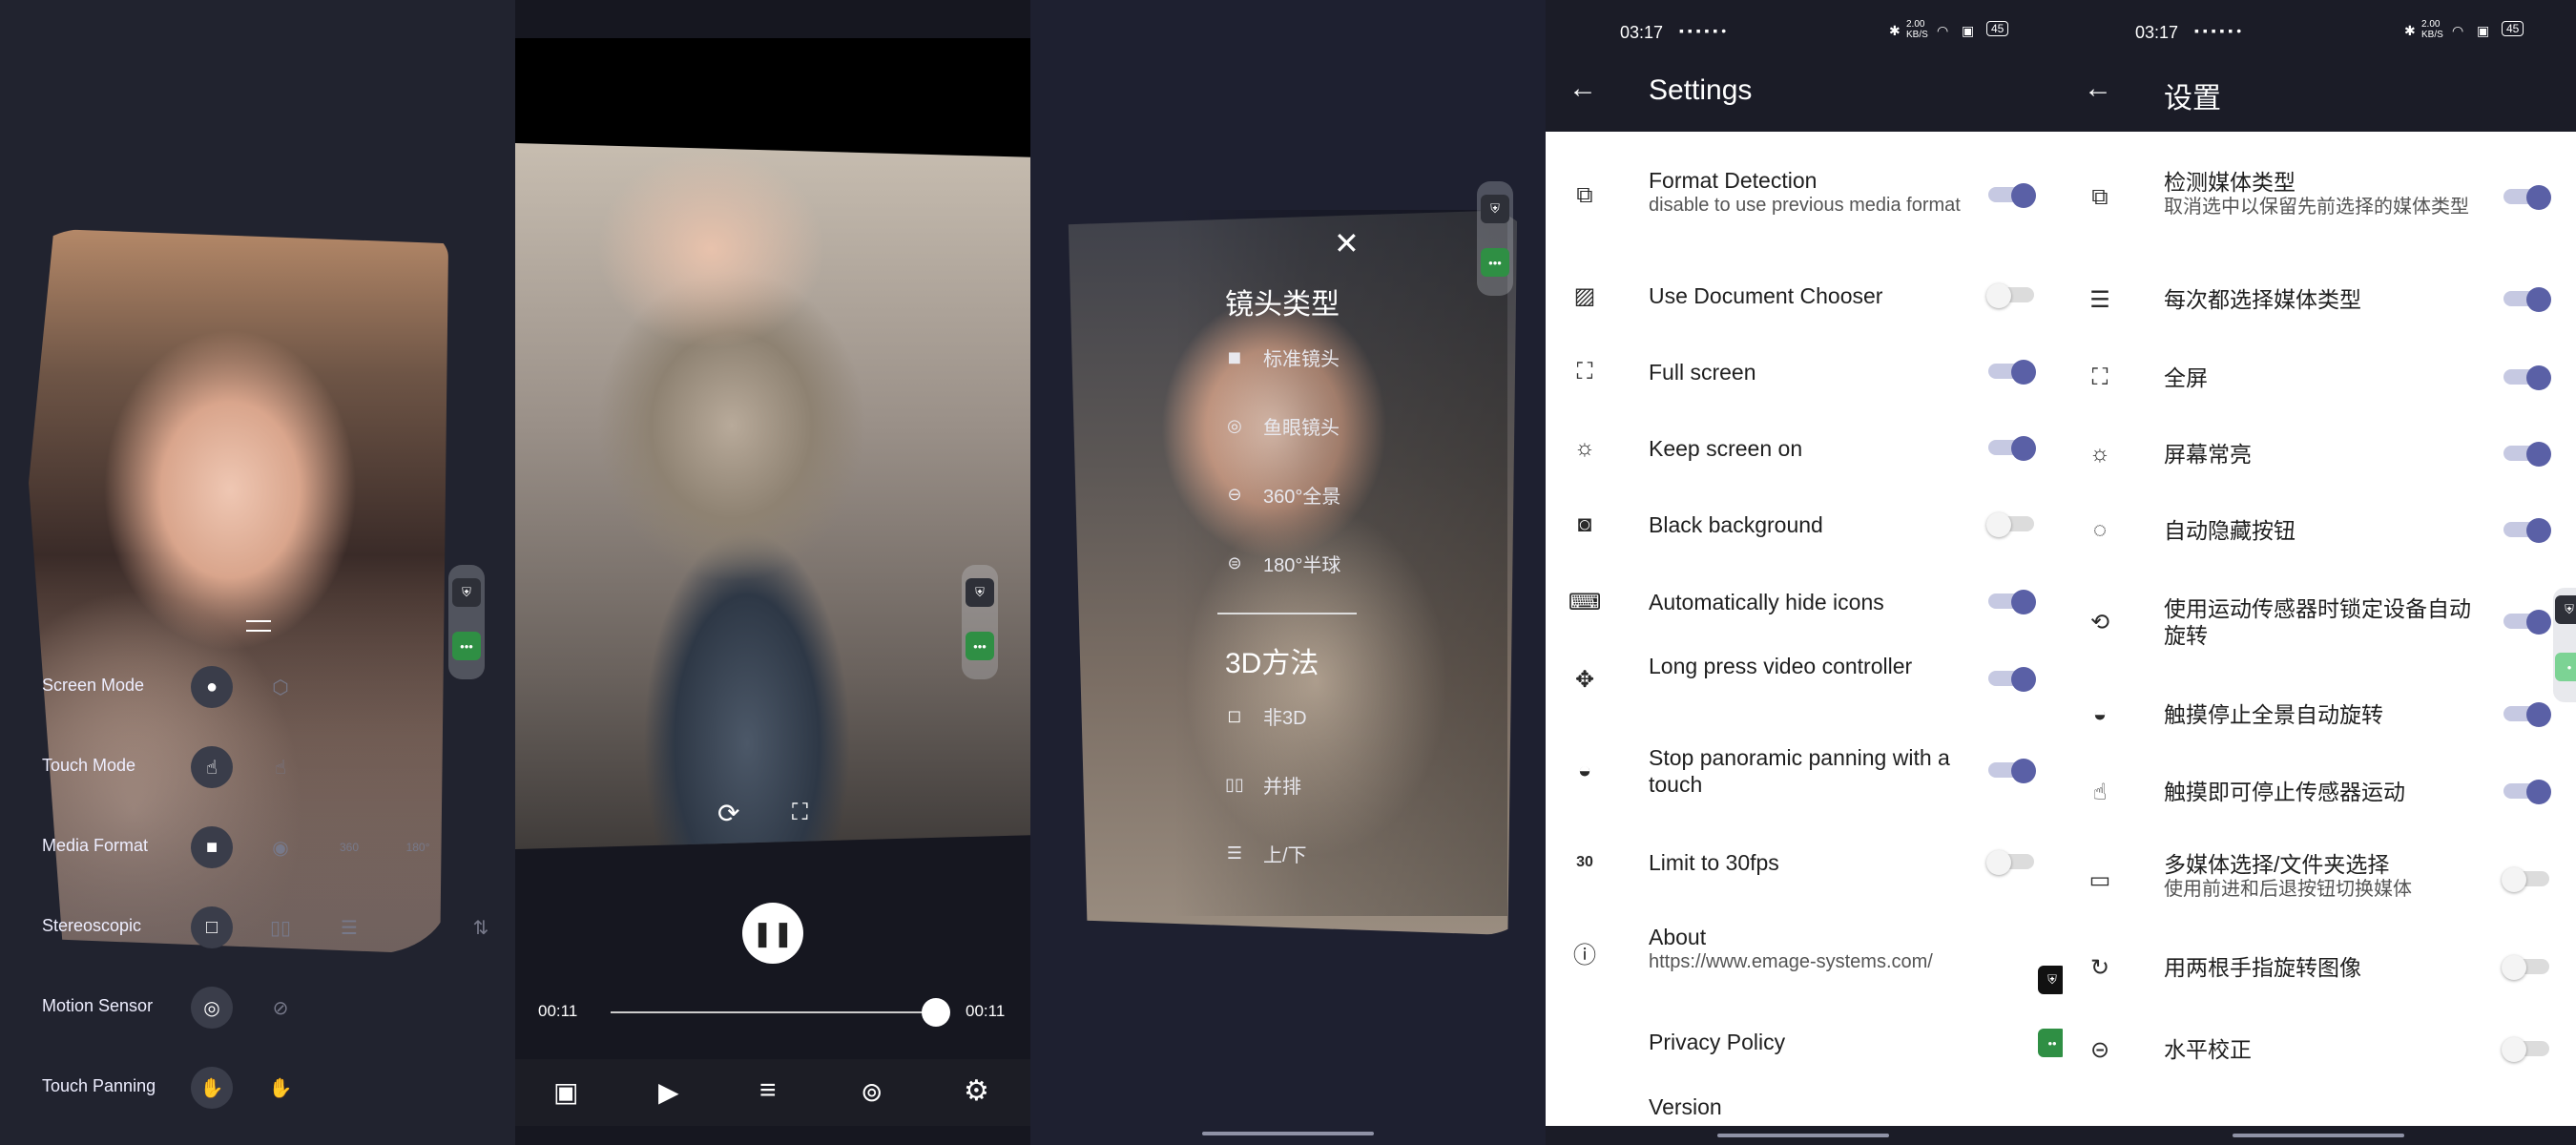 The image size is (2576, 1145). What do you see at coordinates (1280, 357) in the screenshot?
I see `lens-option-standard: ◼ 标准镜头` at bounding box center [1280, 357].